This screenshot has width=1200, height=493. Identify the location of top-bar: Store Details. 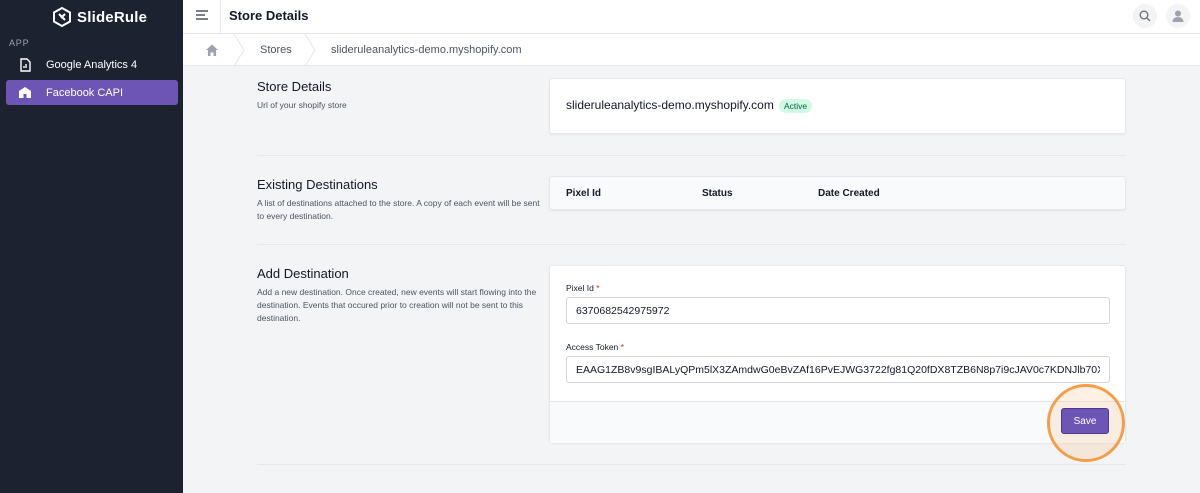
(691, 17).